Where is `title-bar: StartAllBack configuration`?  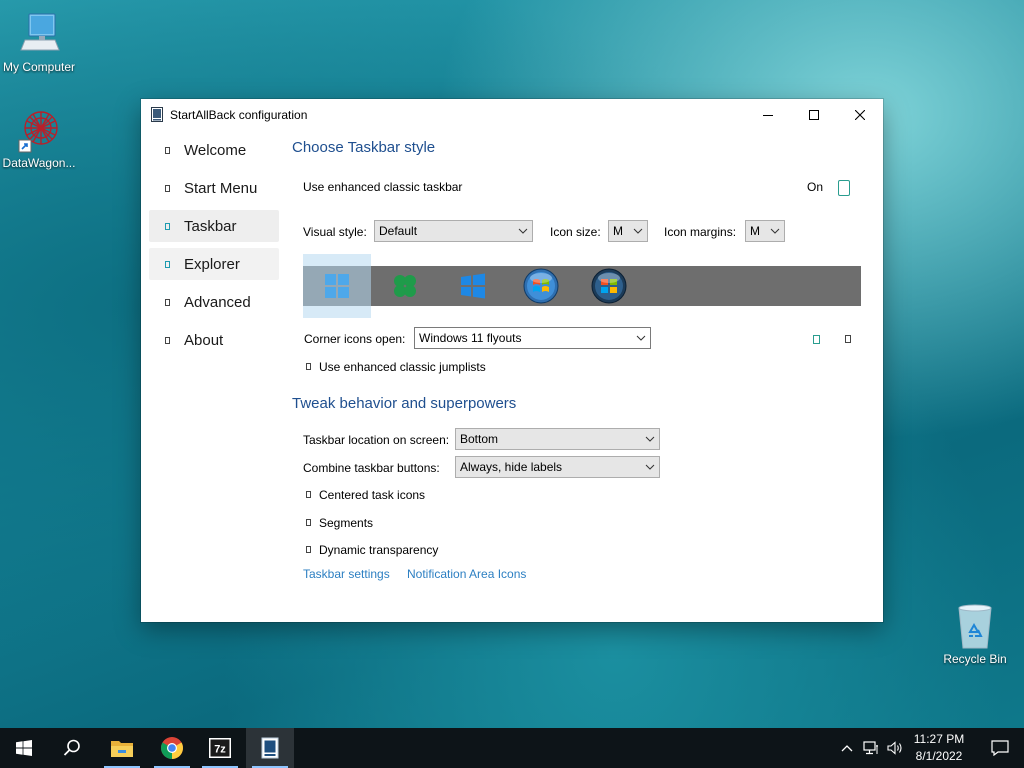 title-bar: StartAllBack configuration is located at coordinates (512, 114).